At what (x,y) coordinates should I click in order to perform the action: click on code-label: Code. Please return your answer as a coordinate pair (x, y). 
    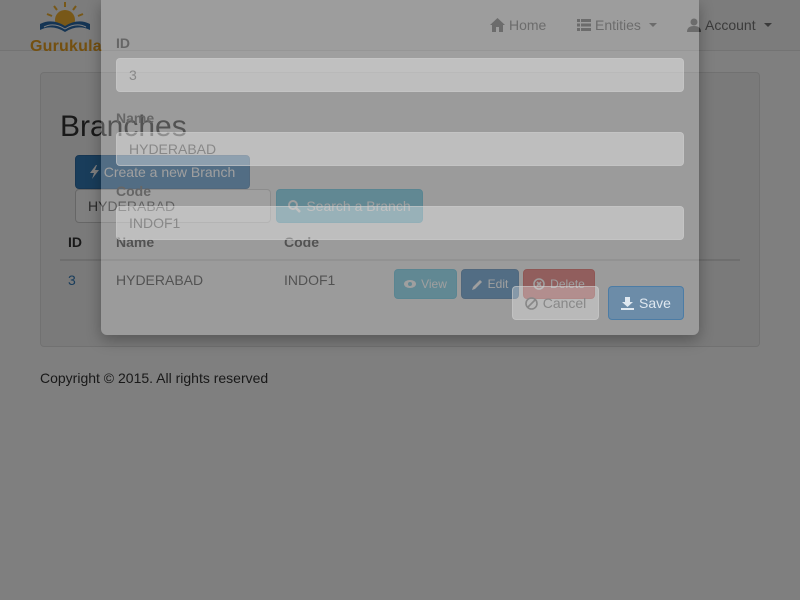
    Looking at the image, I should click on (133, 191).